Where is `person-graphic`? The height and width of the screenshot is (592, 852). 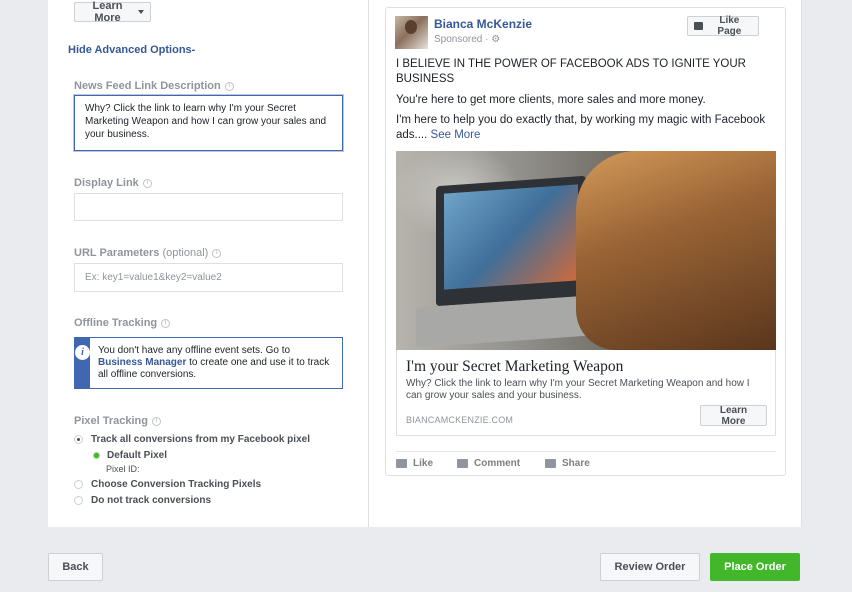
person-graphic is located at coordinates (676, 250).